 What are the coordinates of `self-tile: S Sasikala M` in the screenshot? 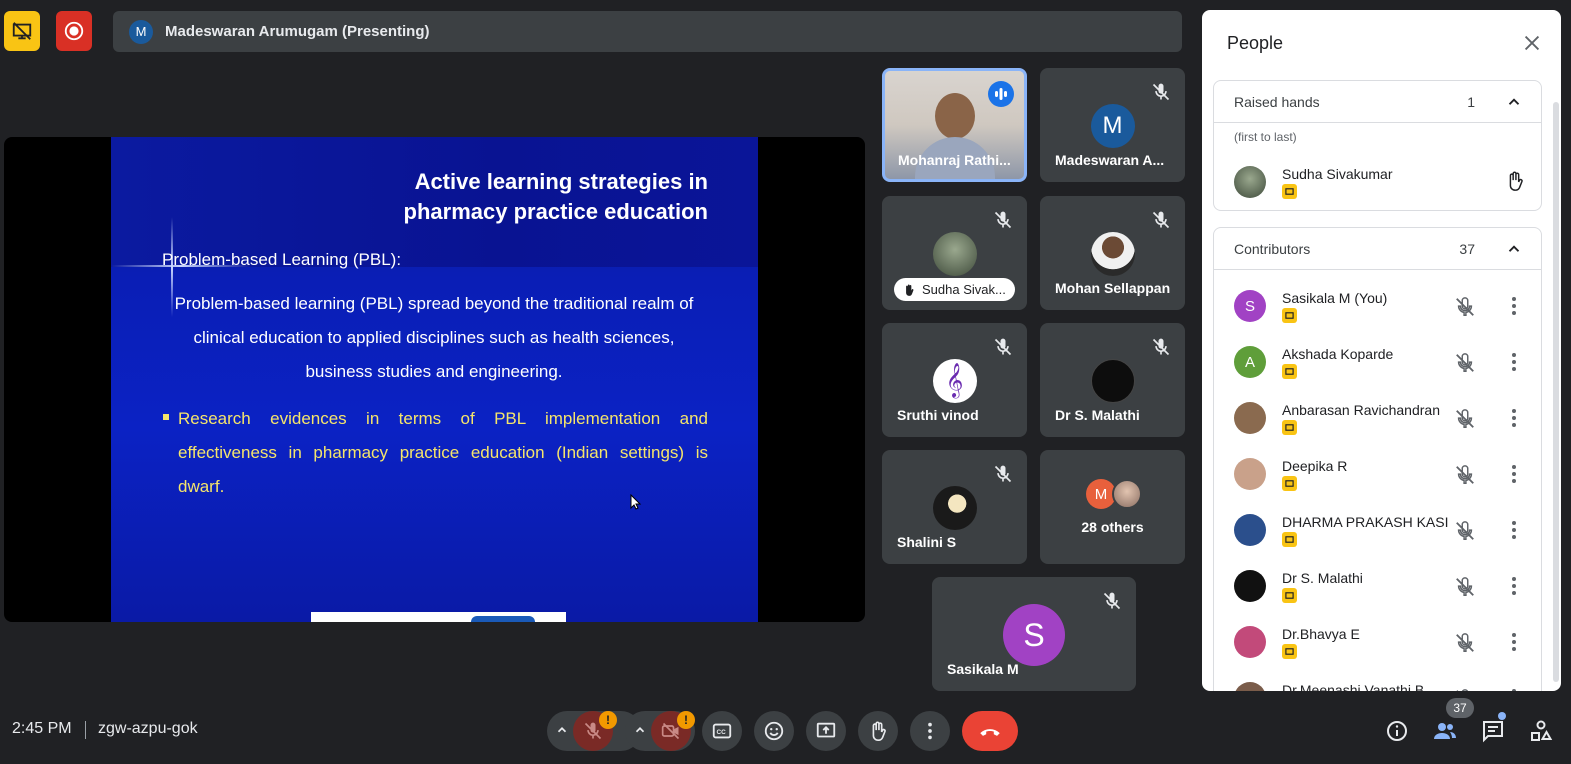 It's located at (1034, 634).